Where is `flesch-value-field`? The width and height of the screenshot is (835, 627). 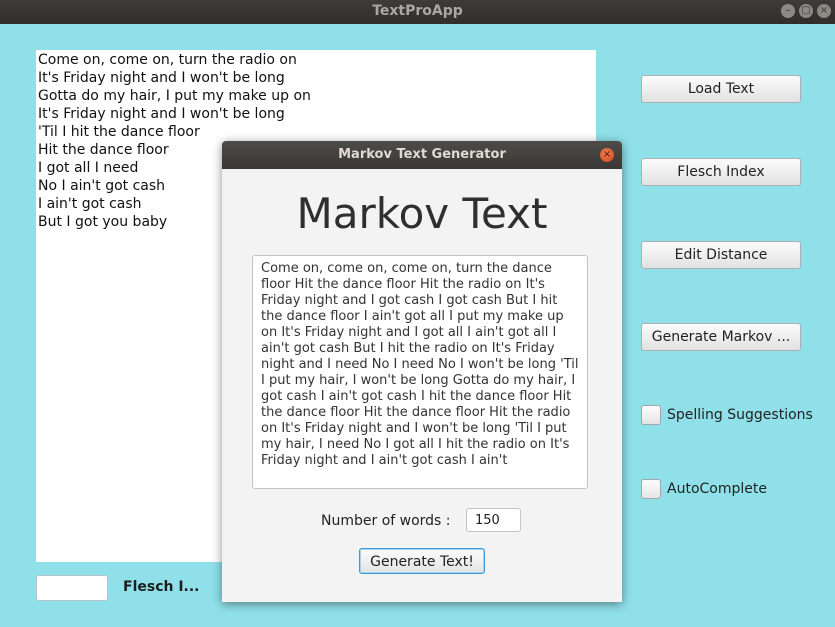 flesch-value-field is located at coordinates (72, 588).